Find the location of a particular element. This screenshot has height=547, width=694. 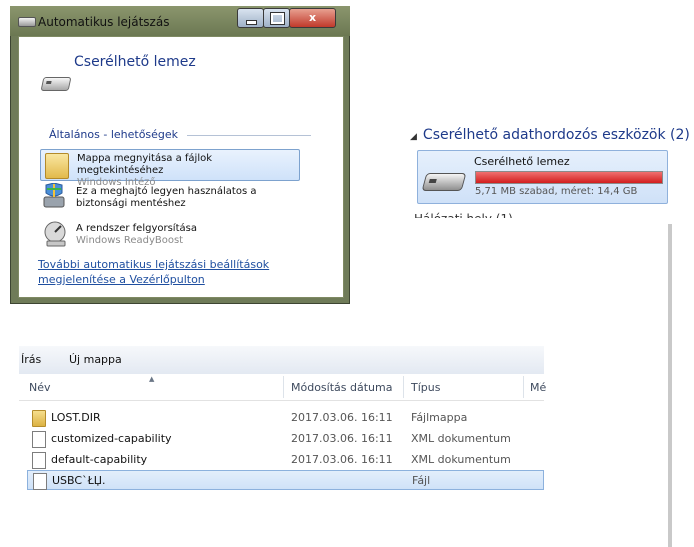

column-type: Típus is located at coordinates (425, 387).